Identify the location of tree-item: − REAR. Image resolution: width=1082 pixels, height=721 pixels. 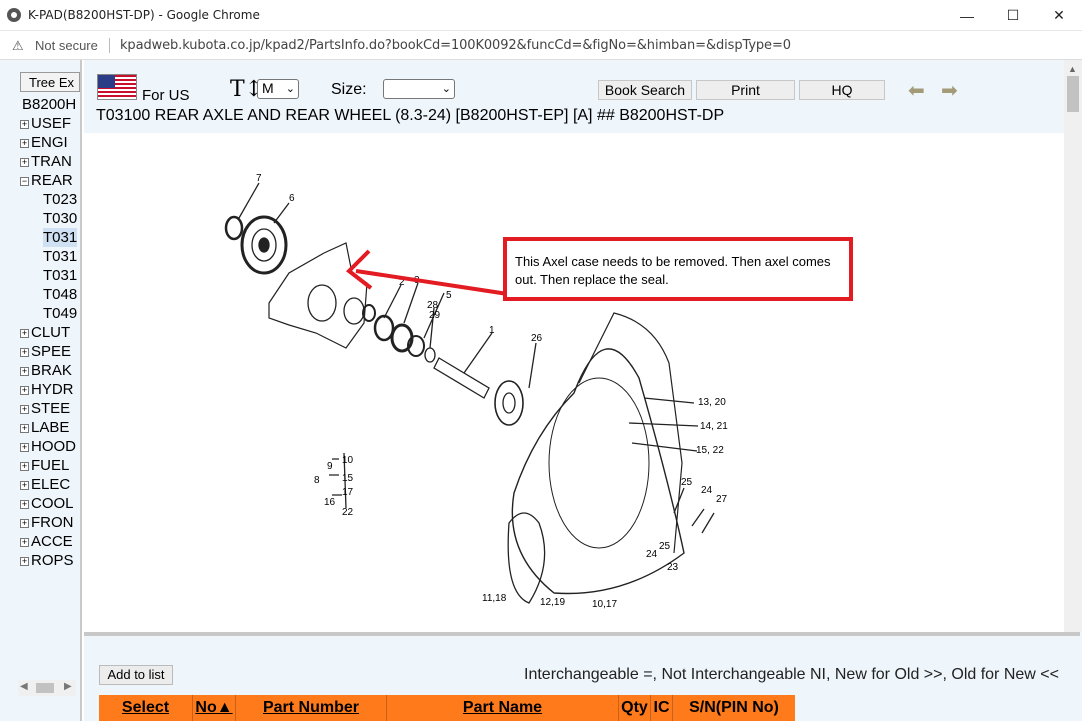
(46, 180).